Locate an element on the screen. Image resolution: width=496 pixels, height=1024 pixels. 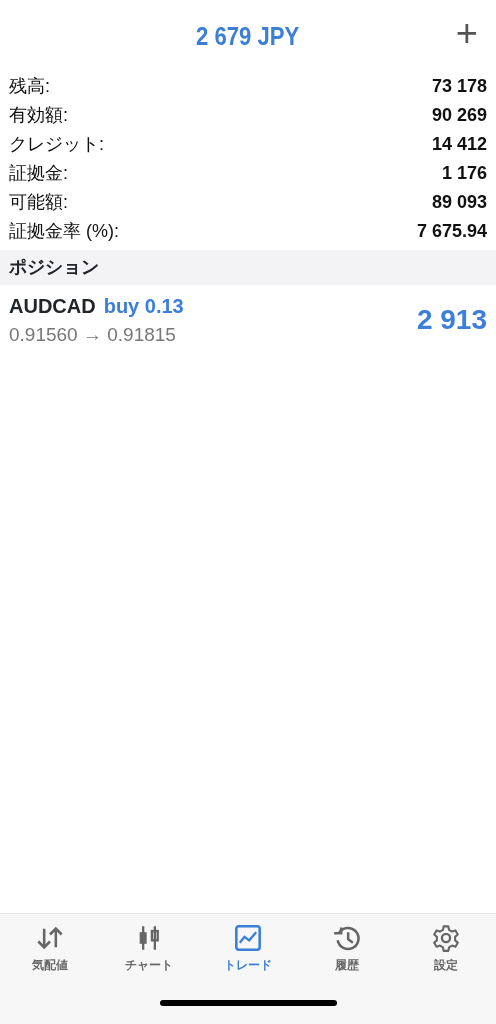
position-side: buy 0.13 is located at coordinates (143, 306).